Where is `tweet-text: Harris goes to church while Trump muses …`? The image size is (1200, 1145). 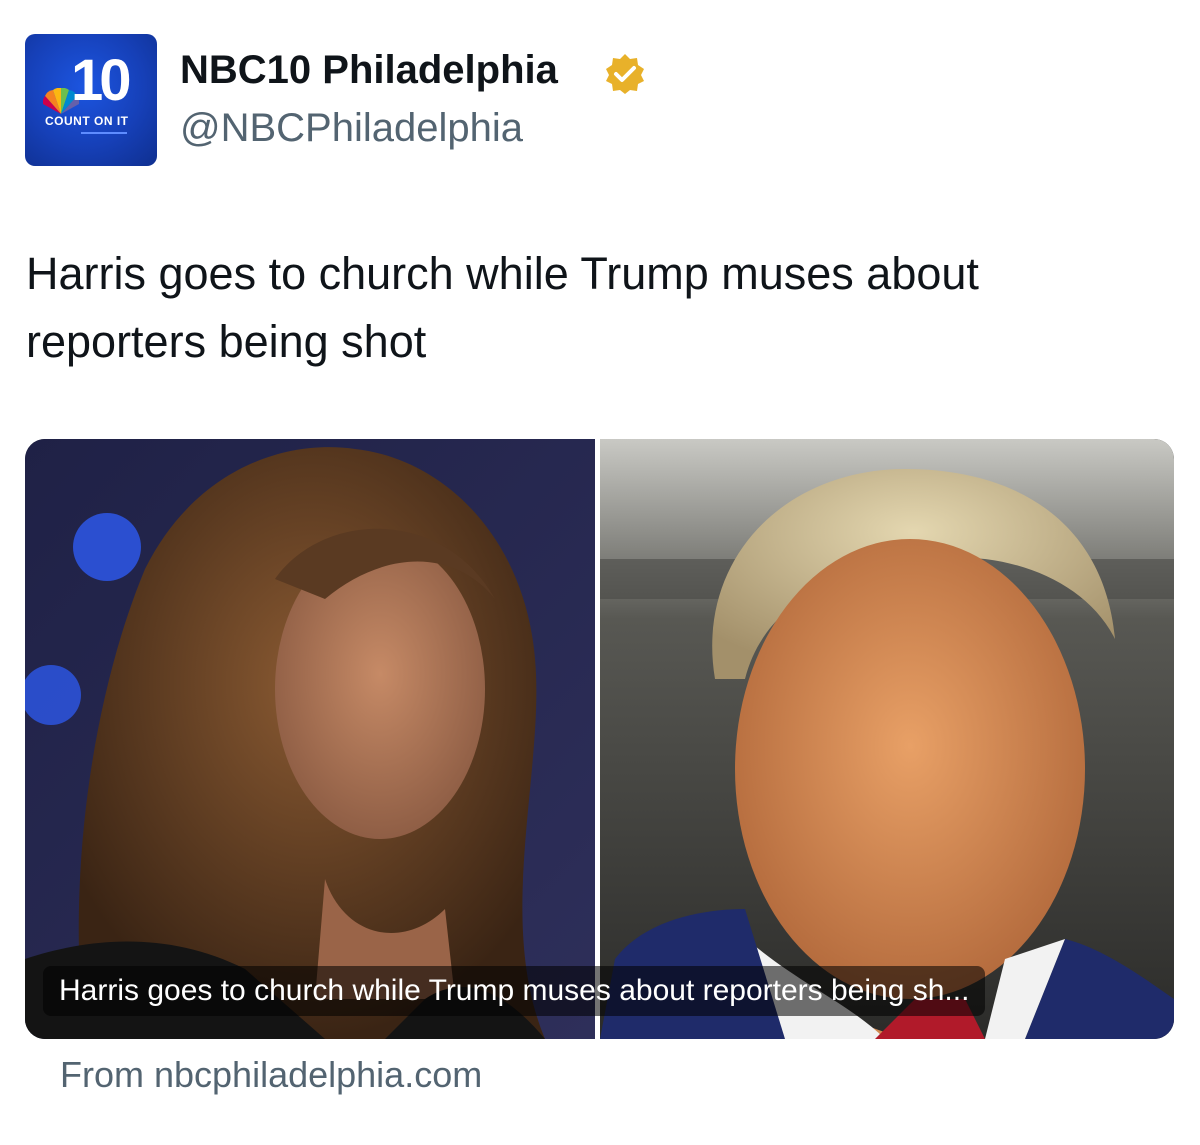 tweet-text: Harris goes to church while Trump muses … is located at coordinates (502, 307).